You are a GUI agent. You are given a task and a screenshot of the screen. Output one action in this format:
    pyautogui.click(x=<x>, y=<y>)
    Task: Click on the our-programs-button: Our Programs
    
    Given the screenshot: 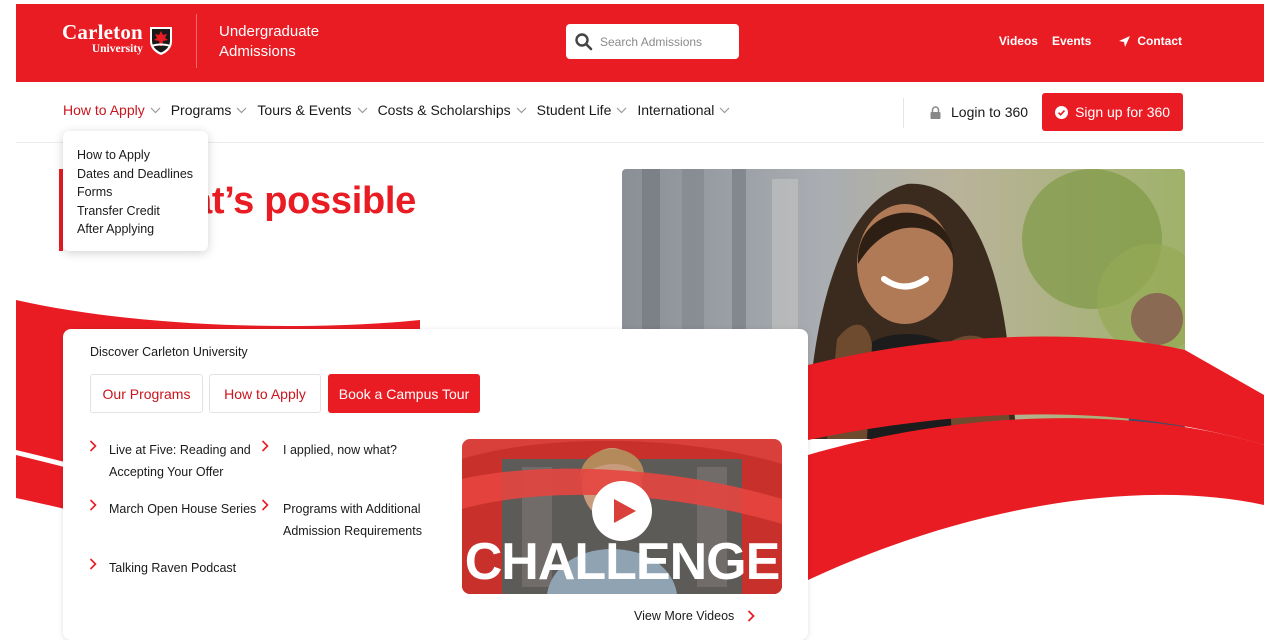 What is the action you would take?
    pyautogui.click(x=146, y=393)
    